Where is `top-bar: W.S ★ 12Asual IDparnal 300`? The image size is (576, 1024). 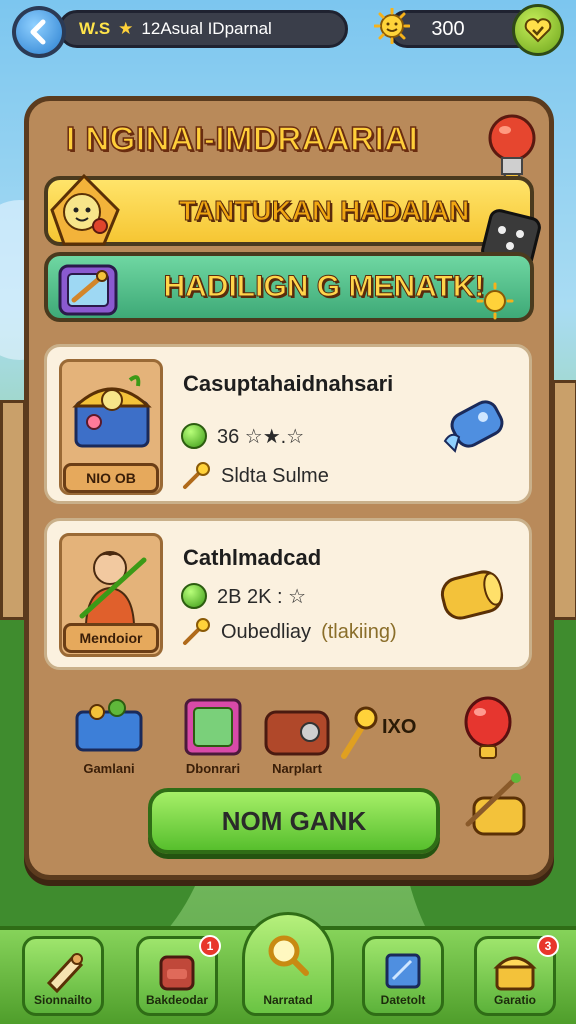 top-bar: W.S ★ 12Asual IDparnal 300 is located at coordinates (288, 29).